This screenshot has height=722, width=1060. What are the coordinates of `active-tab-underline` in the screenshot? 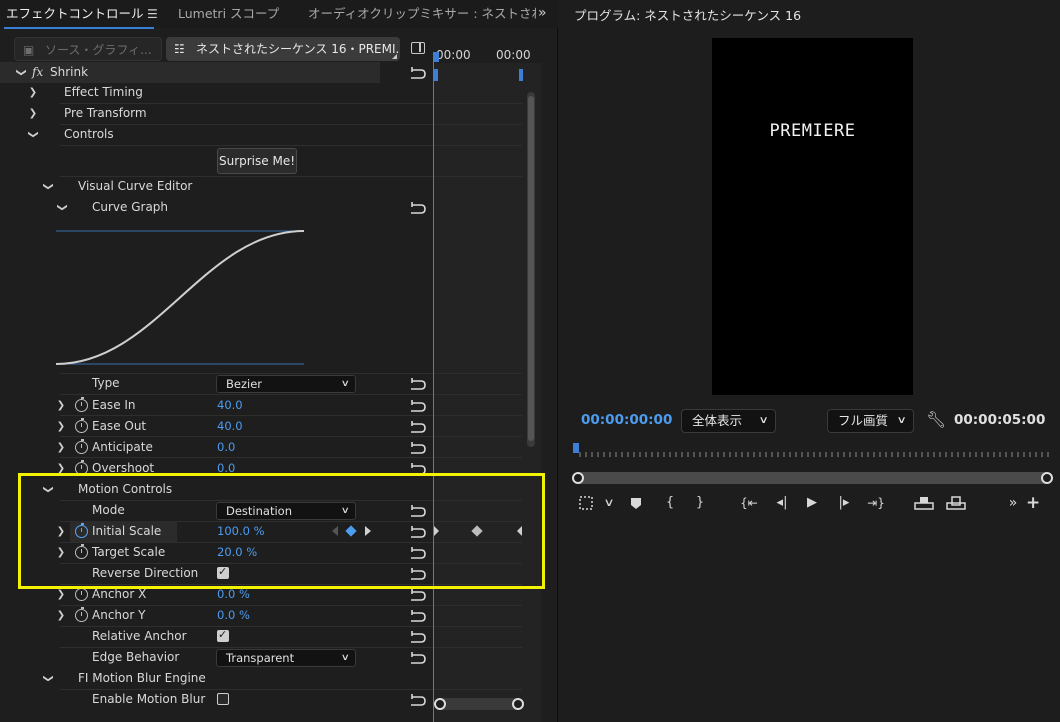 It's located at (79, 28).